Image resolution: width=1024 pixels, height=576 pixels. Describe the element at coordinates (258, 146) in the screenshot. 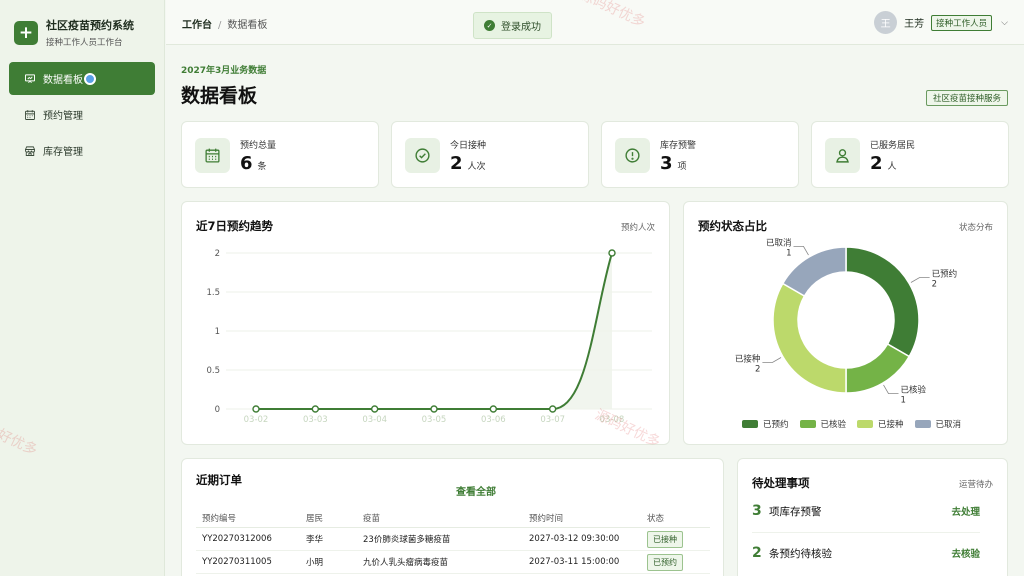

I see `stat-label: 预约总量` at that location.